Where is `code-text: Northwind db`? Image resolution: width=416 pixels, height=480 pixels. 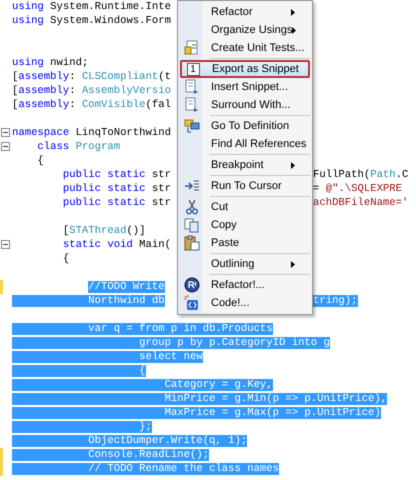
code-text: Northwind db is located at coordinates (88, 301).